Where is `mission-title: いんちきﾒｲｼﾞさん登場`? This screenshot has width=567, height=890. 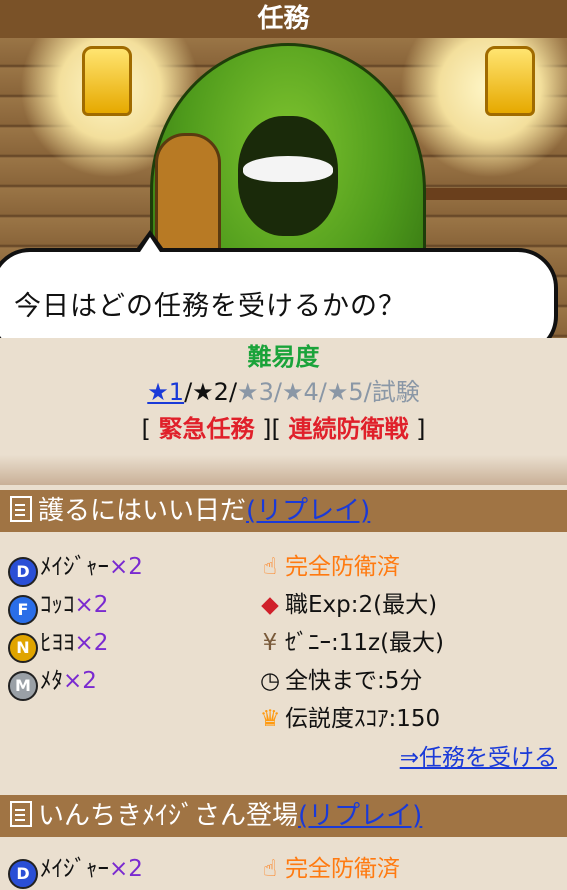 mission-title: いんちきﾒｲｼﾞさん登場 is located at coordinates (168, 816).